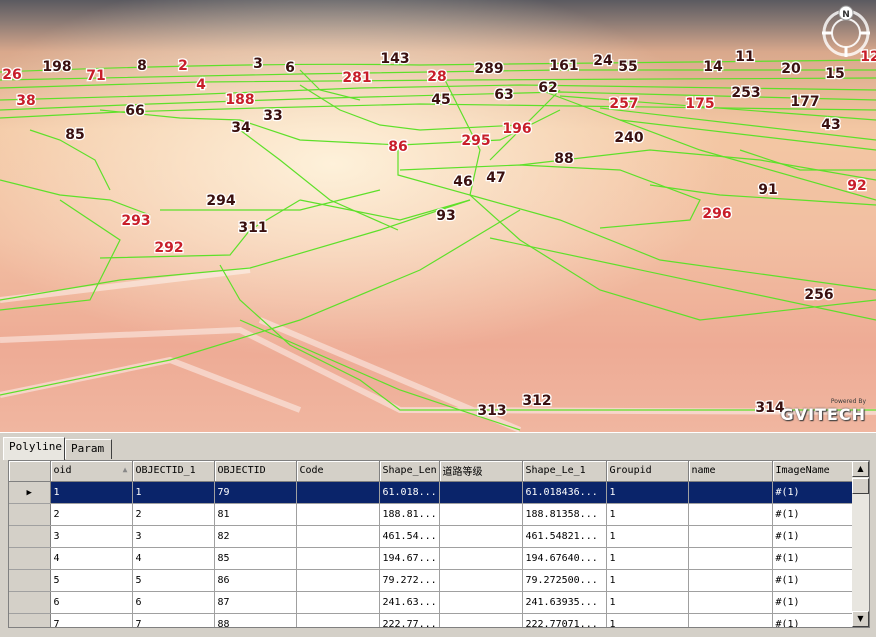 This screenshot has width=876, height=637. What do you see at coordinates (860, 486) in the screenshot?
I see `scroll-thumb` at bounding box center [860, 486].